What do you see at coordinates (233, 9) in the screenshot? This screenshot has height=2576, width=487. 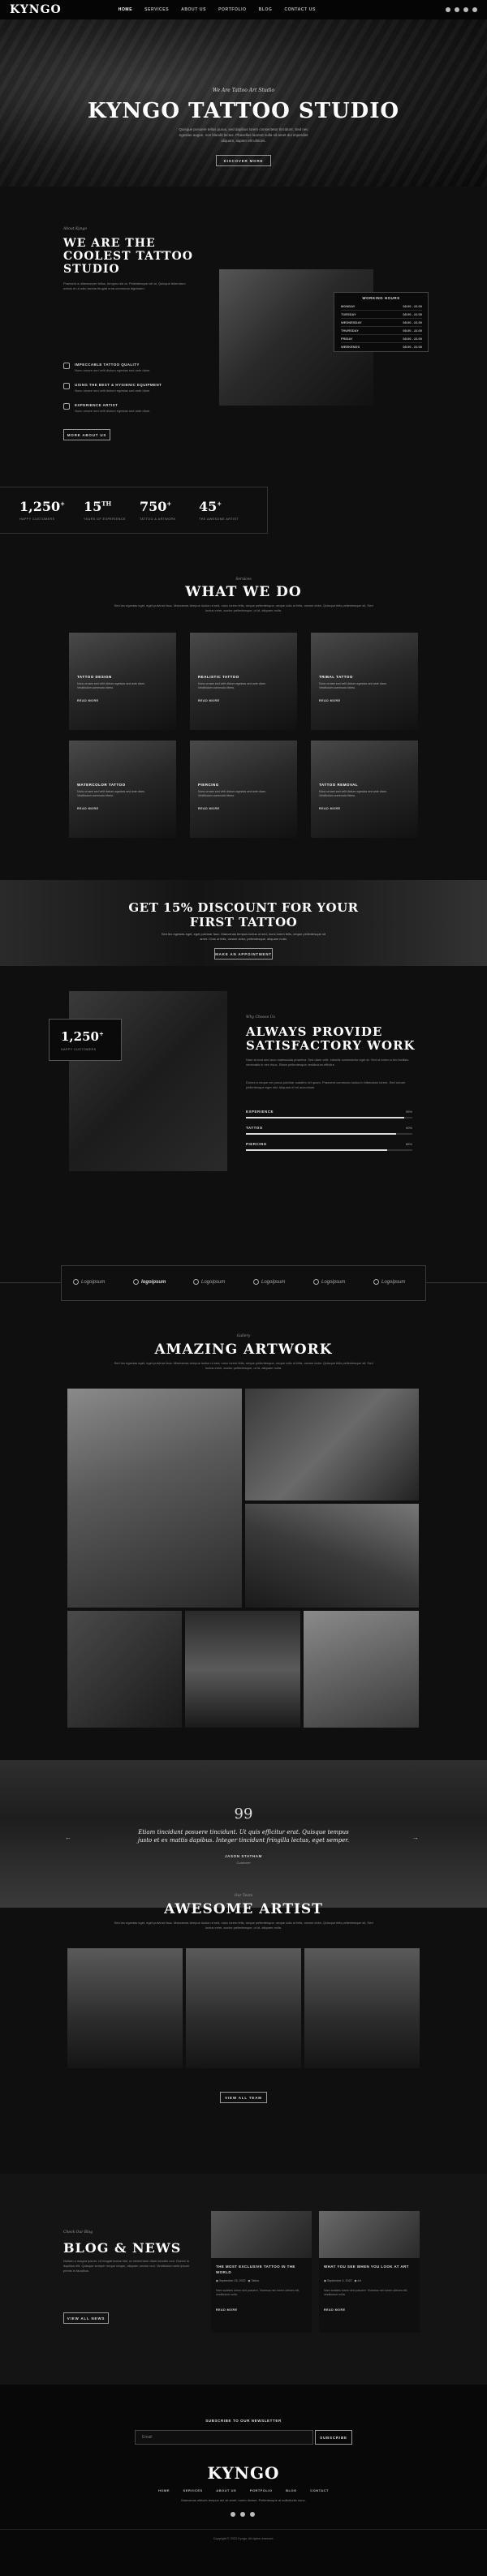 I see `menu-item-portfolio: PORTFOLIO` at bounding box center [233, 9].